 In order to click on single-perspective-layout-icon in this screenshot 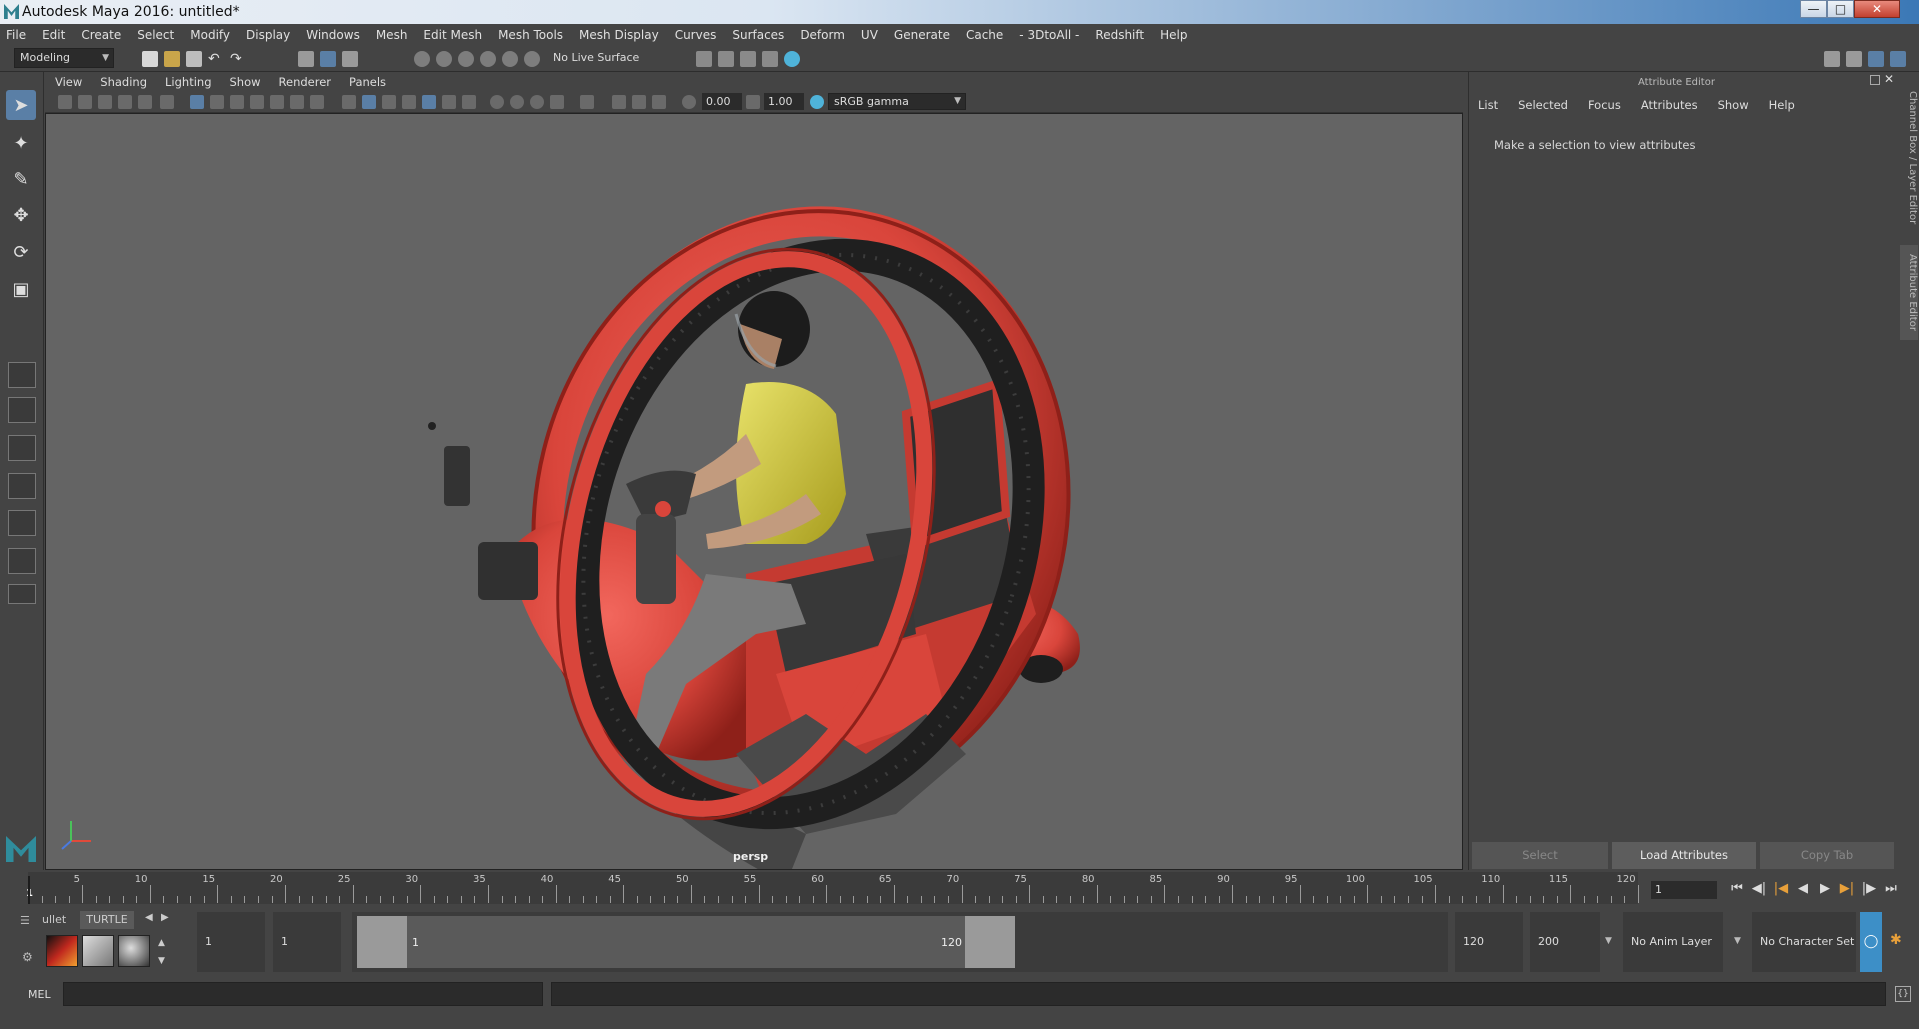, I will do `click(22, 375)`.